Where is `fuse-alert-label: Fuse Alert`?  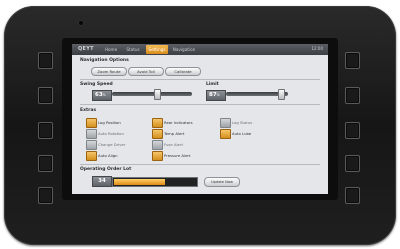 fuse-alert-label: Fuse Alert is located at coordinates (173, 144).